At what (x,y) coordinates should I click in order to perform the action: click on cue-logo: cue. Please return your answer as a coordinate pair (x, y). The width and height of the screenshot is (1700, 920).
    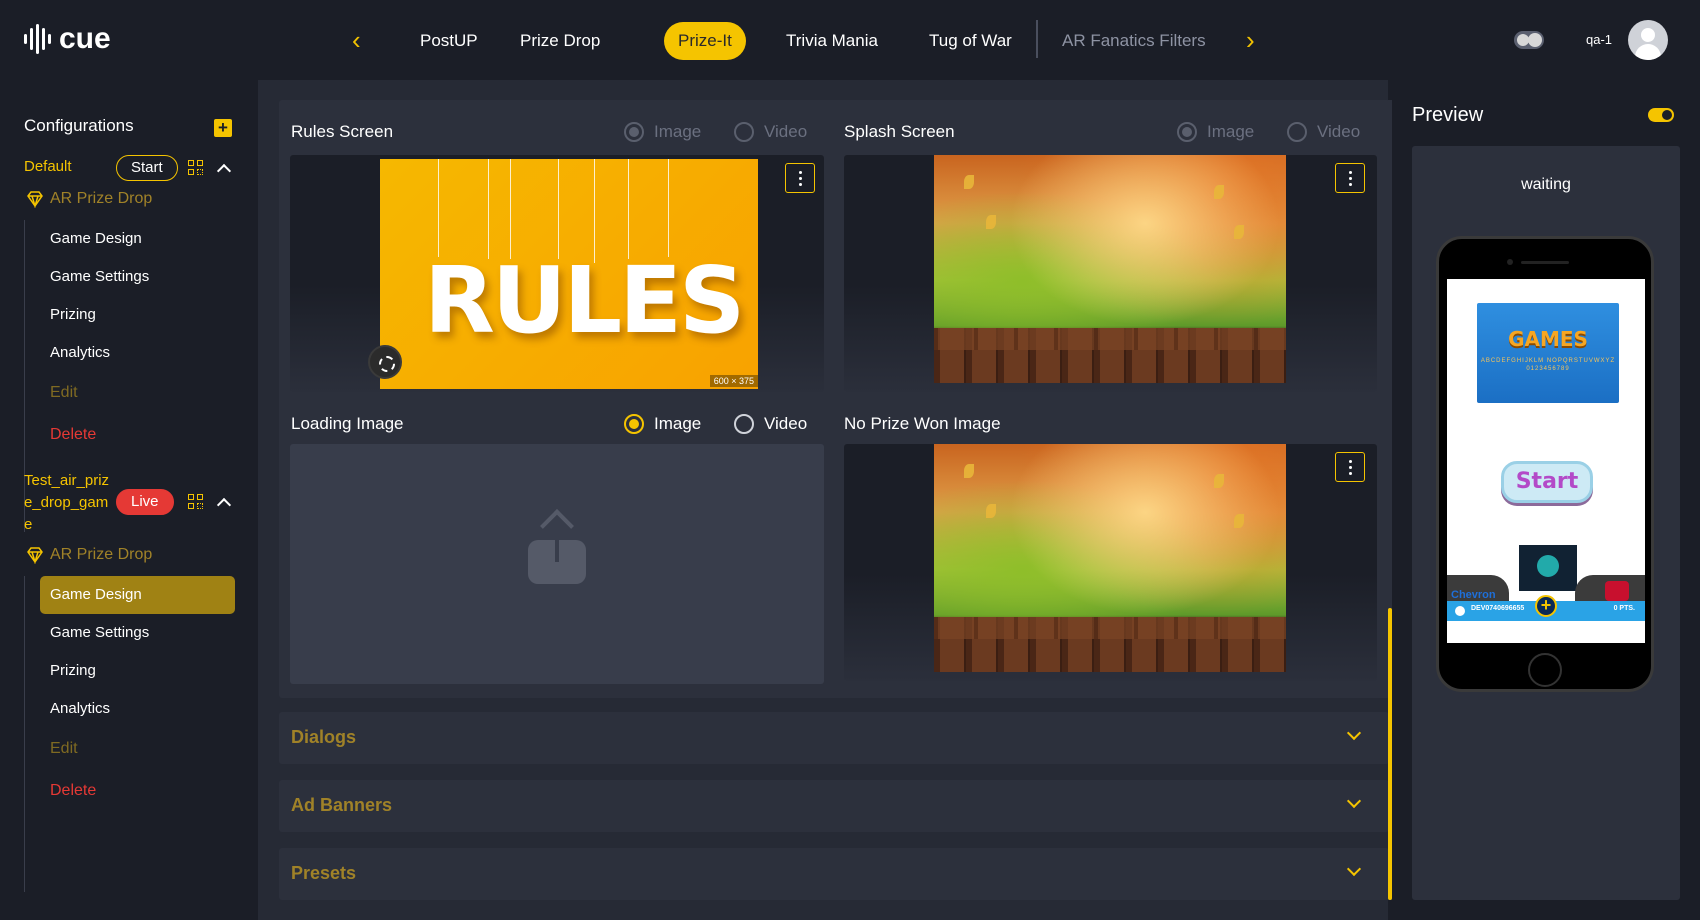
    Looking at the image, I should click on (67, 39).